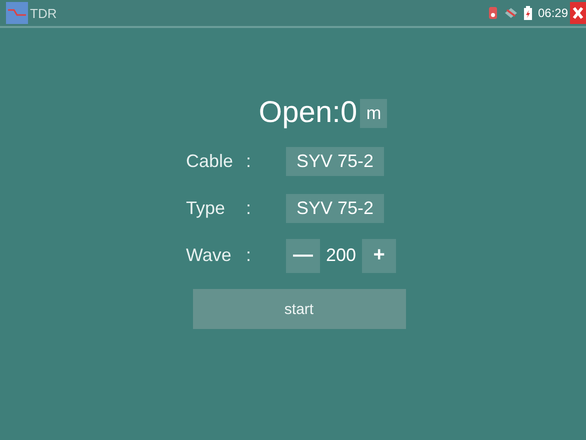 This screenshot has width=586, height=440. Describe the element at coordinates (308, 113) in the screenshot. I see `result-text: Open:0` at that location.